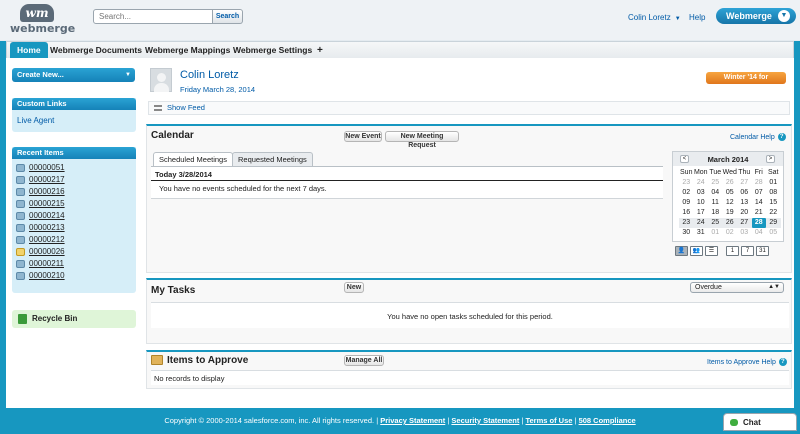  Describe the element at coordinates (47, 240) in the screenshot. I see `recent-item-link: 00000212` at that location.